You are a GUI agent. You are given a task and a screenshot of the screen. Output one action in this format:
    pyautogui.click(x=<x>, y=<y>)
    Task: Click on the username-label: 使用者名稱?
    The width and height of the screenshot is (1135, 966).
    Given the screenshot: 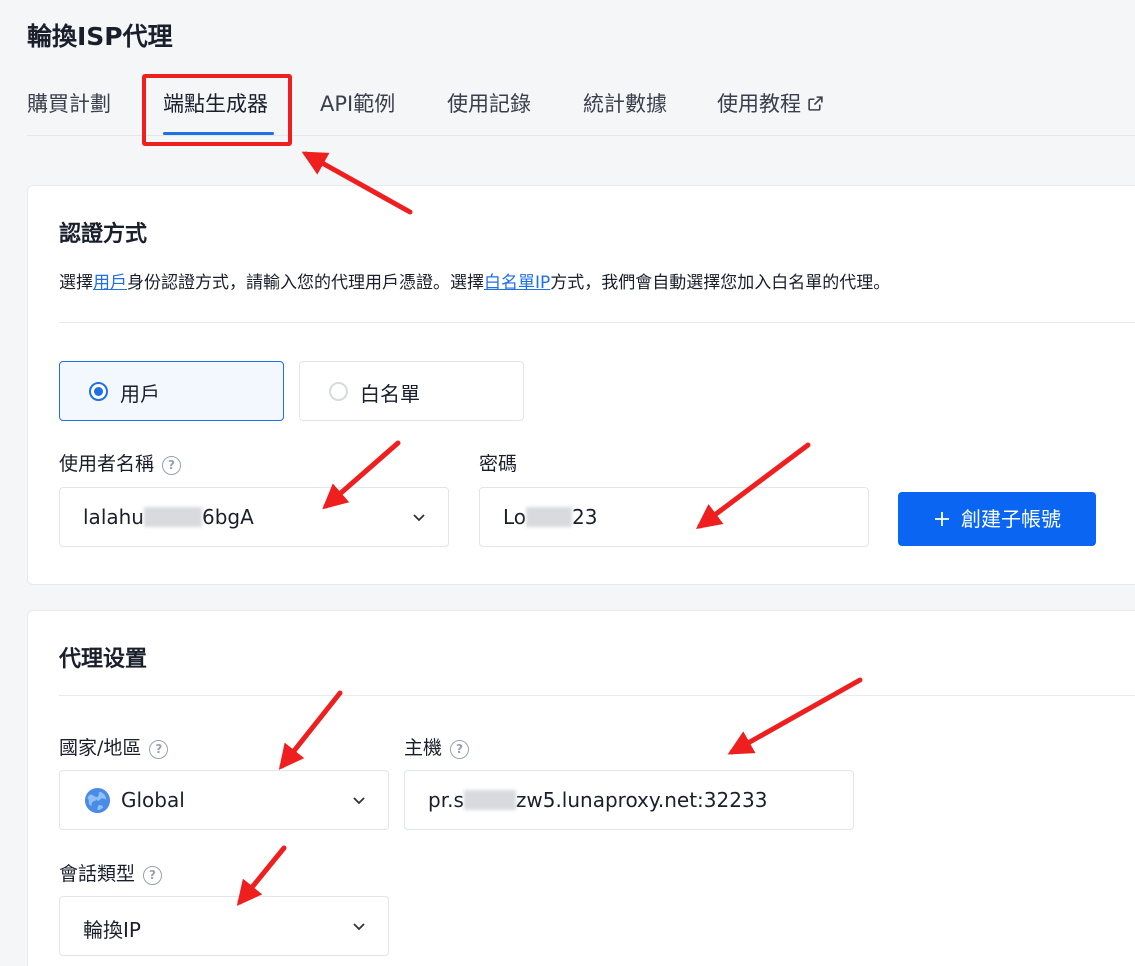 What is the action you would take?
    pyautogui.click(x=120, y=462)
    